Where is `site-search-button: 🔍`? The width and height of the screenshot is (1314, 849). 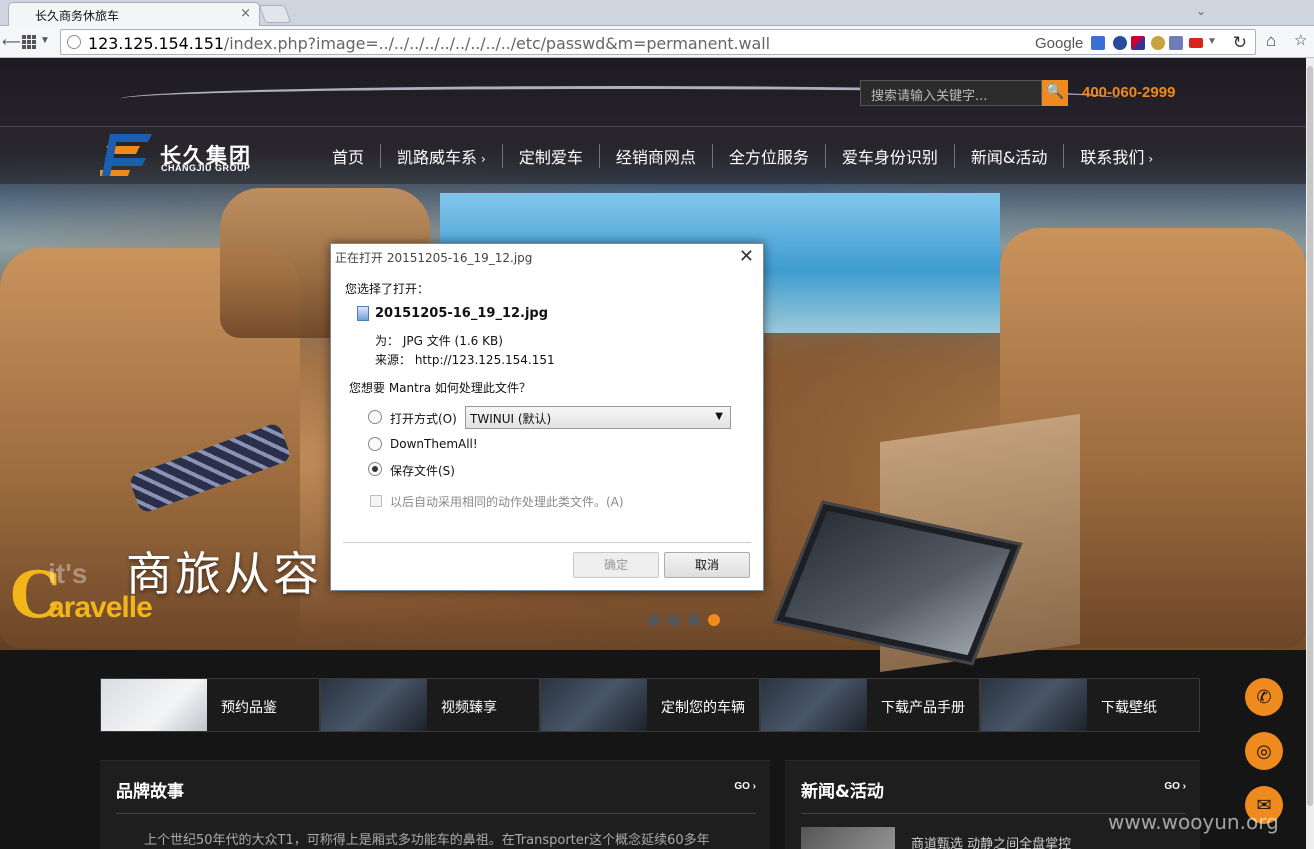 site-search-button: 🔍 is located at coordinates (1055, 93).